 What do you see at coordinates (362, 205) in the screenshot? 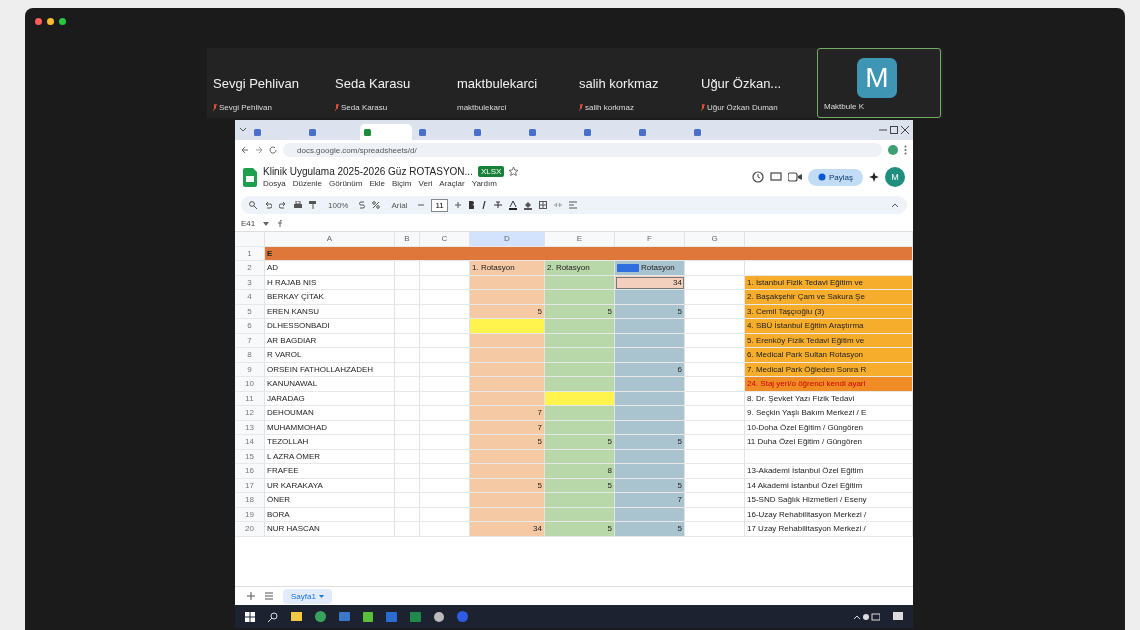
I see `currency-icon` at bounding box center [362, 205].